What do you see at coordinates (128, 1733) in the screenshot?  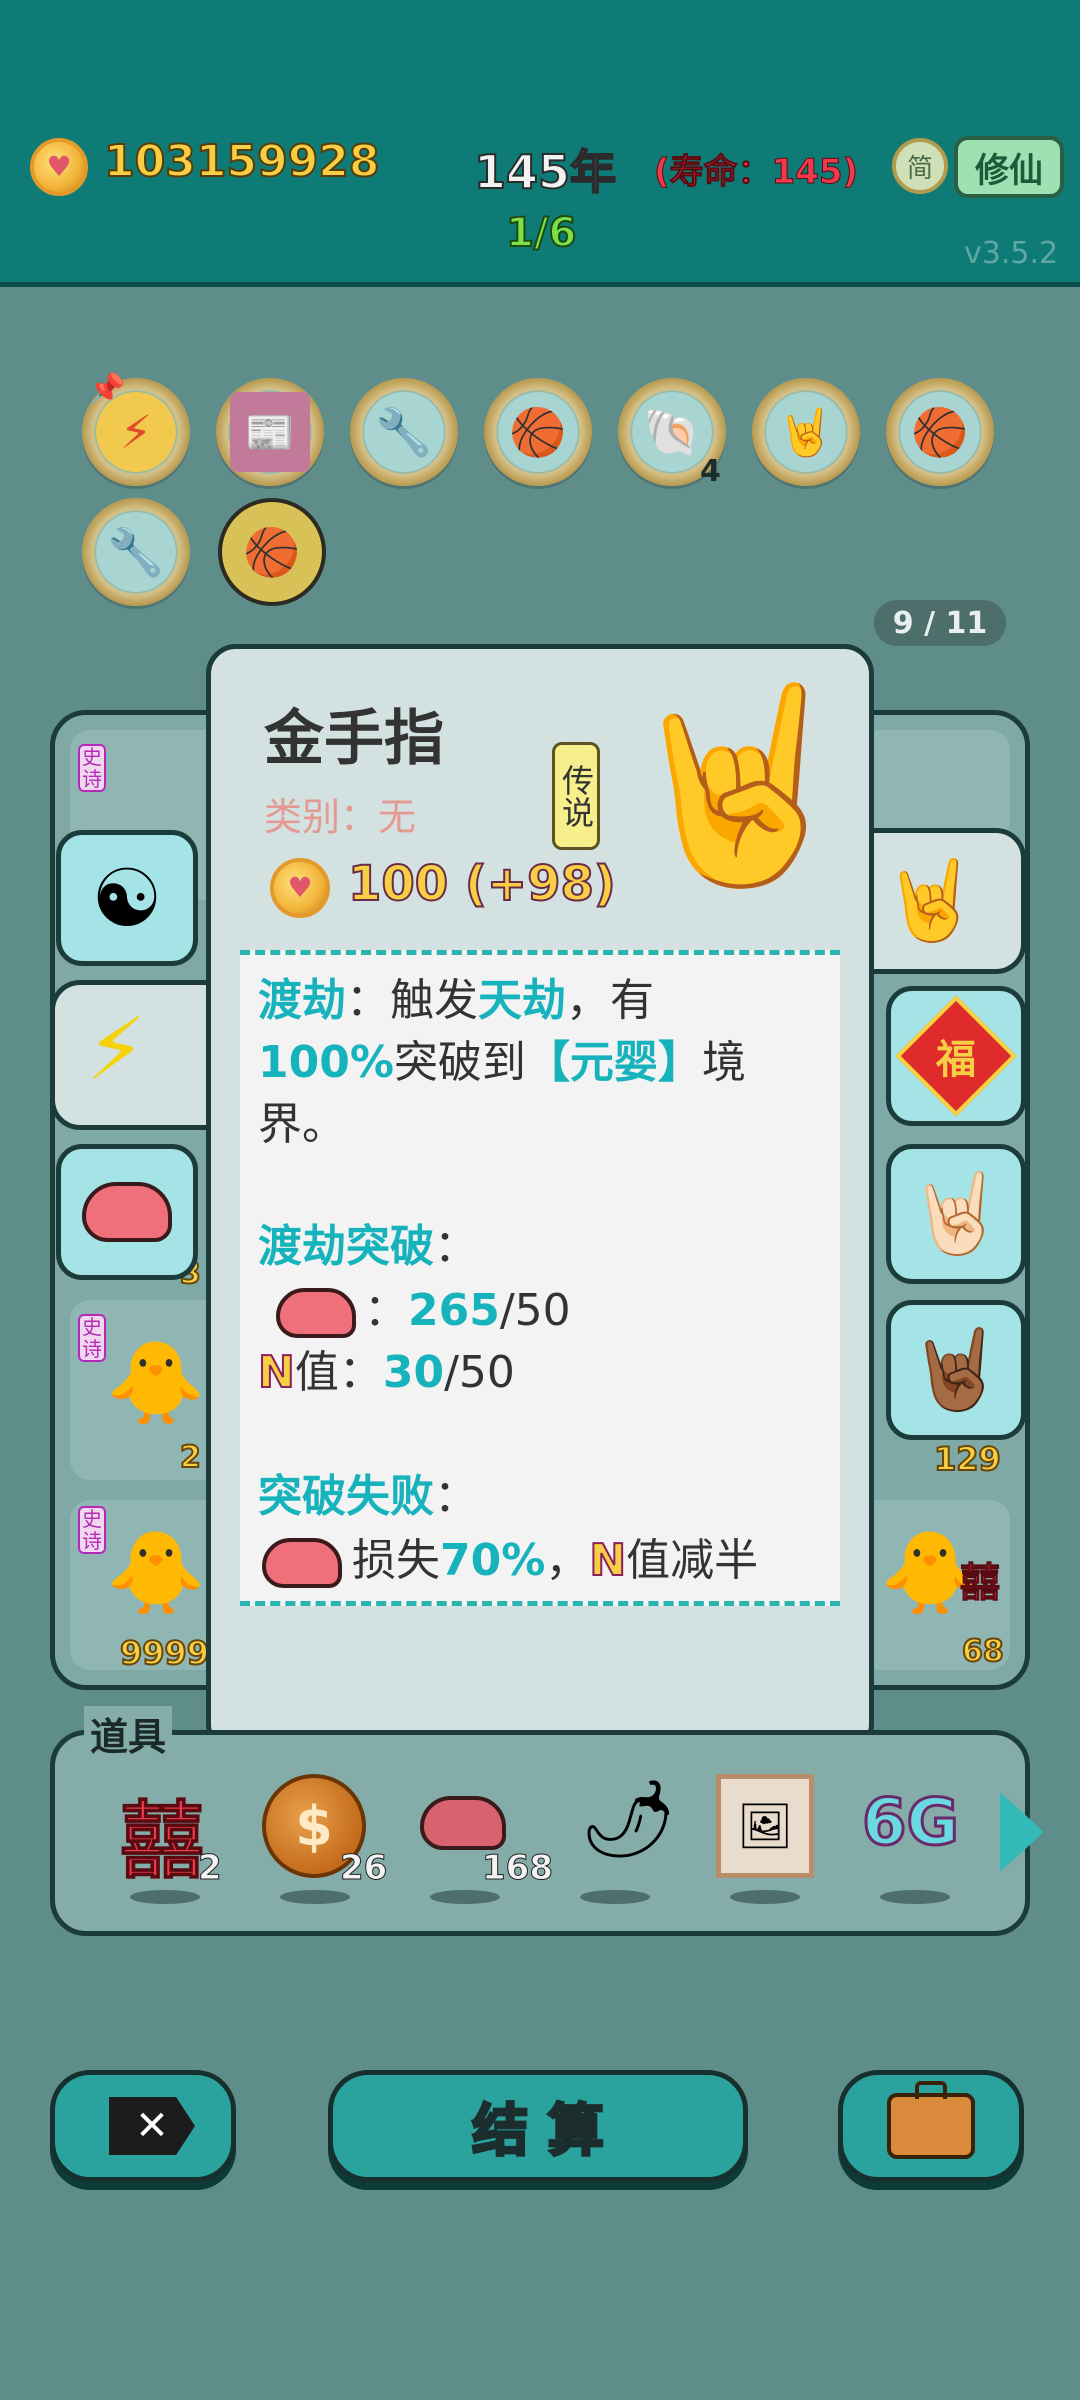 I see `items-label: 道具` at bounding box center [128, 1733].